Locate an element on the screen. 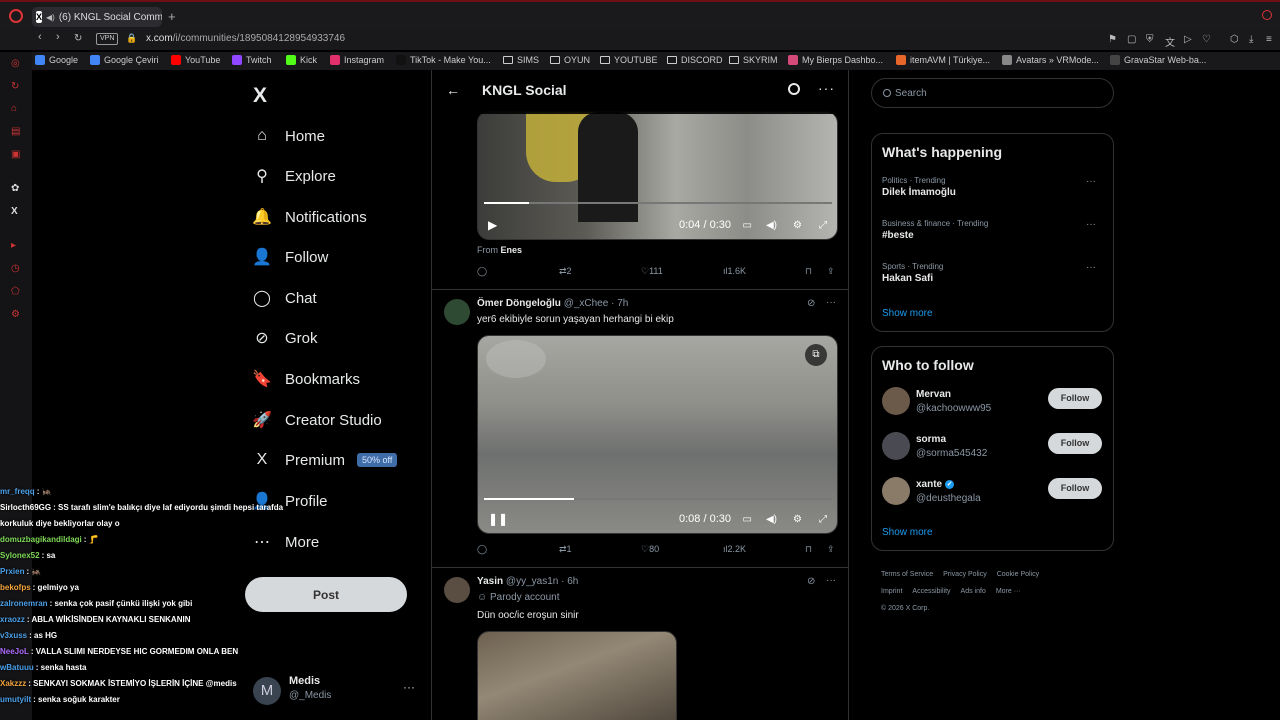 The height and width of the screenshot is (720, 1280). from-name: Enes is located at coordinates (512, 250).